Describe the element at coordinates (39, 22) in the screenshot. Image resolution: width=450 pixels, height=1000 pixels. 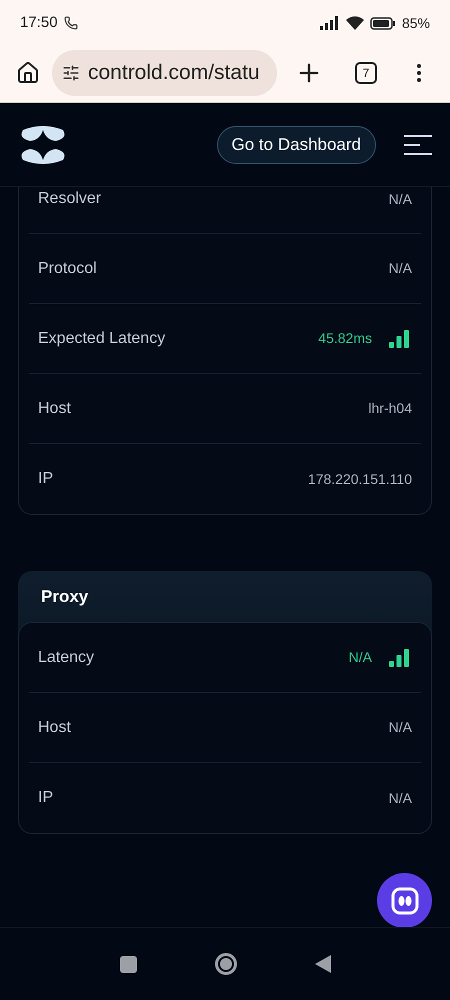
I see `clock: 17:50` at that location.